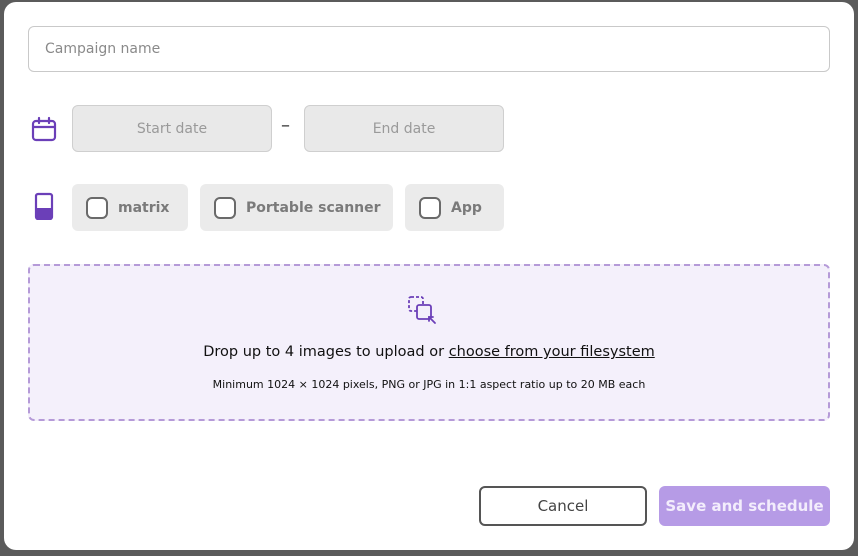  I want to click on save-and-schedule-button: Save and schedule, so click(744, 506).